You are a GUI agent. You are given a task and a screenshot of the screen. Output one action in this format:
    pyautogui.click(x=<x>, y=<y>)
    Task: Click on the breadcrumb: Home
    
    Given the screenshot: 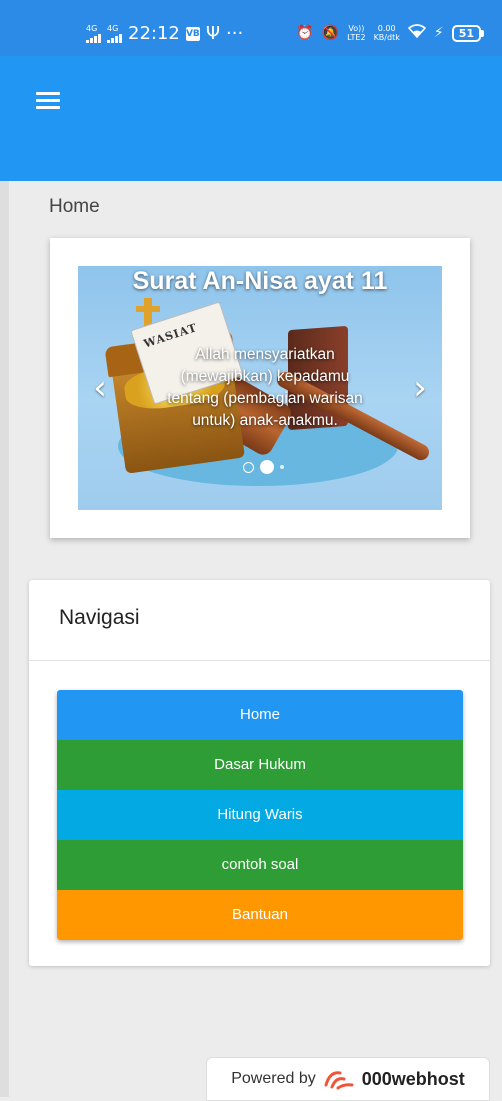 What is the action you would take?
    pyautogui.click(x=74, y=206)
    